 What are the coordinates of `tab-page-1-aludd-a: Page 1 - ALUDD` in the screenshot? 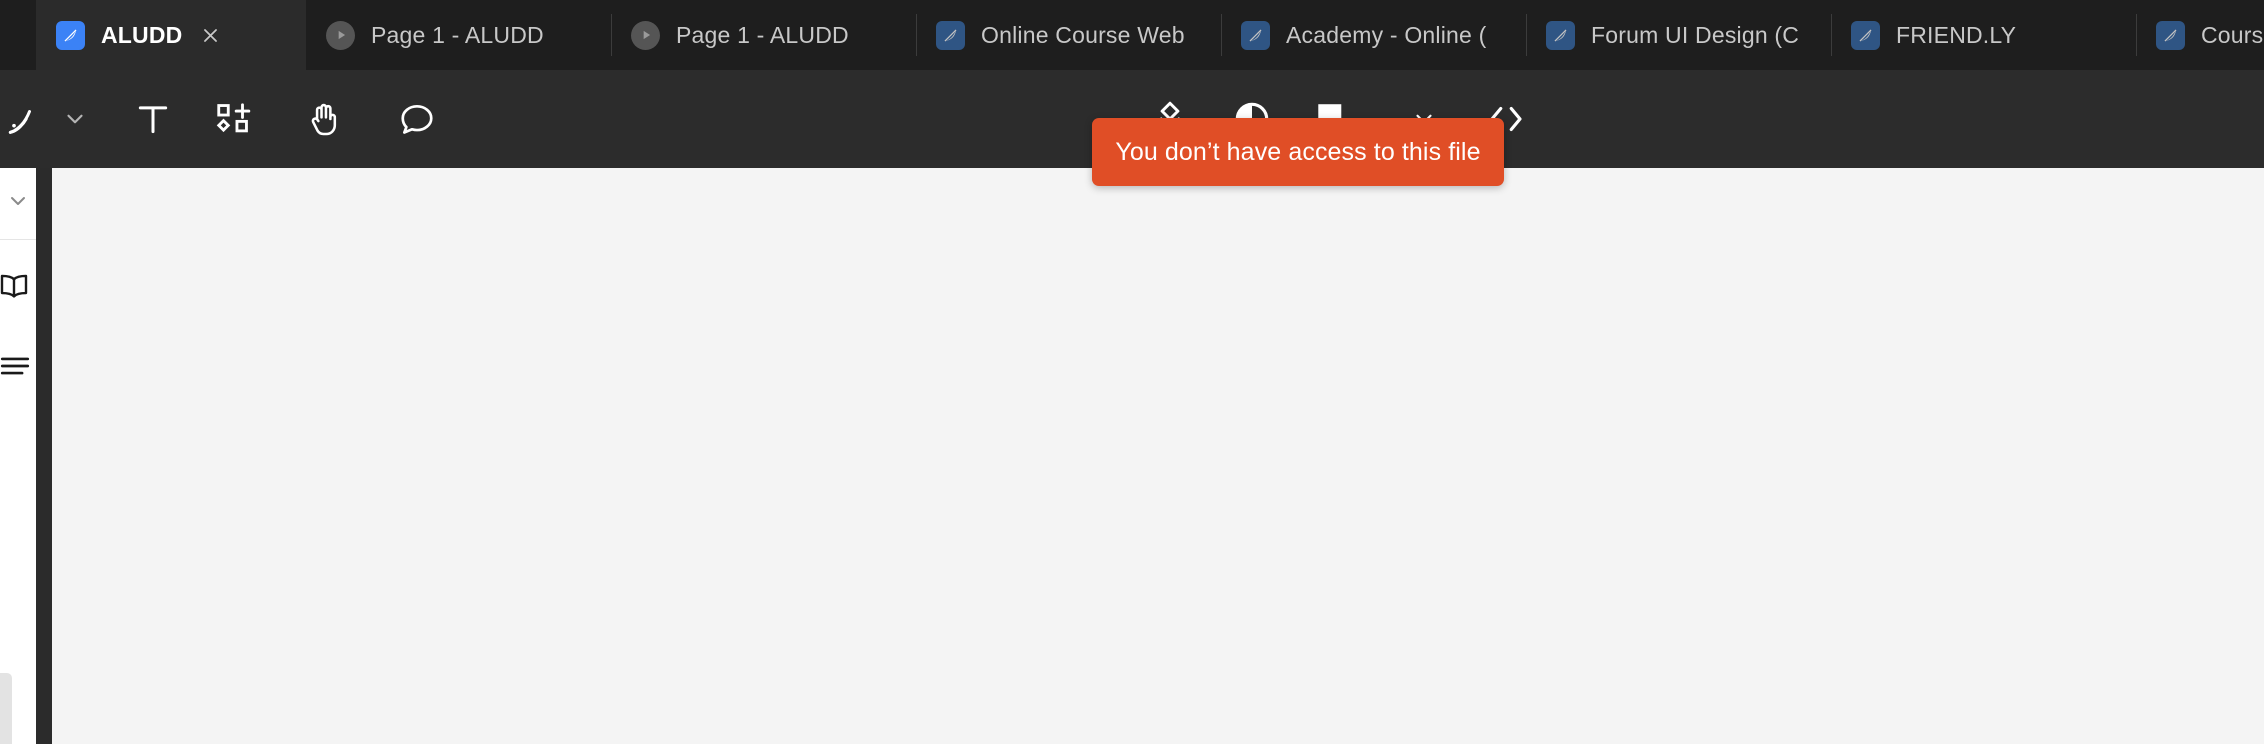 It's located at (458, 35).